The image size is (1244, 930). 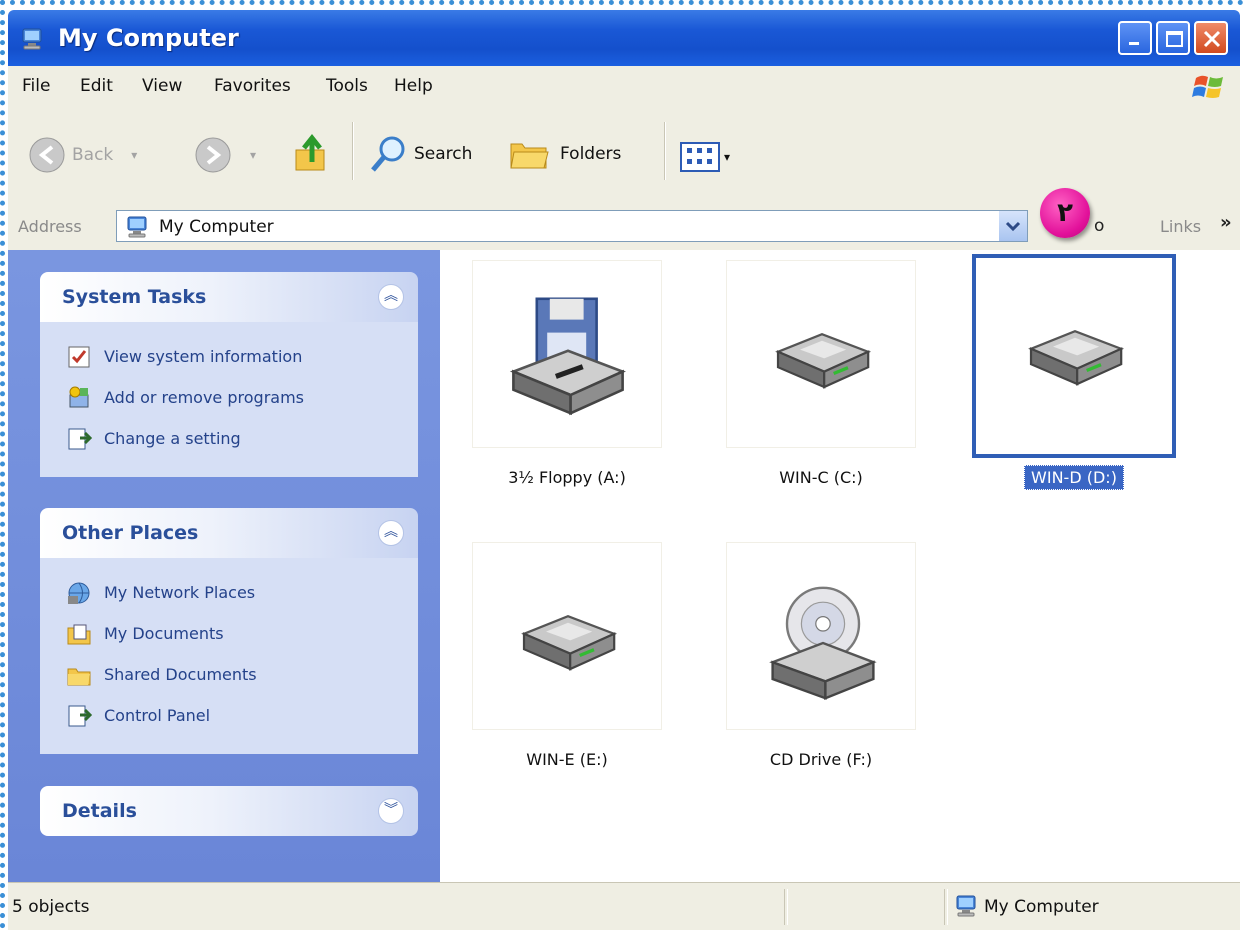 I want to click on back-label: Back, so click(x=93, y=155).